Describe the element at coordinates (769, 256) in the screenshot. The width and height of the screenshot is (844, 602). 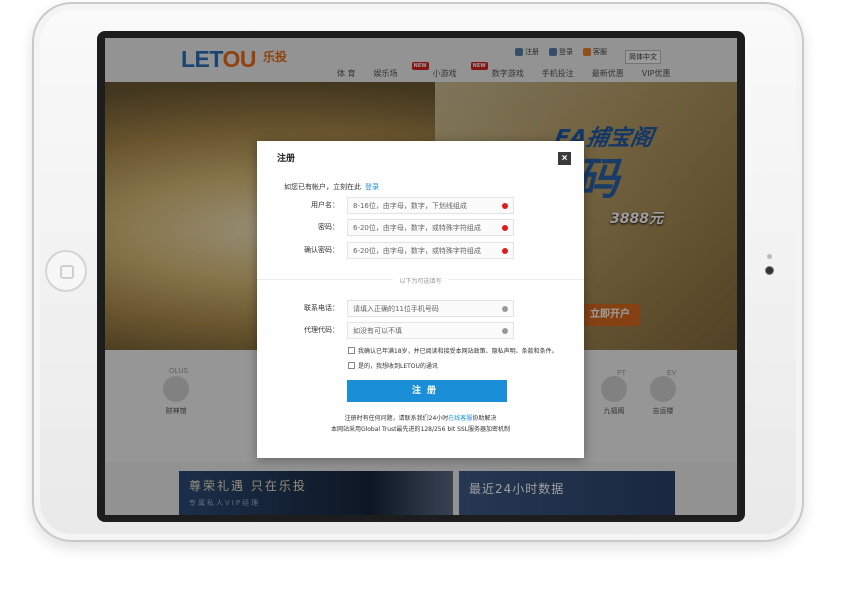
I see `proximity-sensor` at that location.